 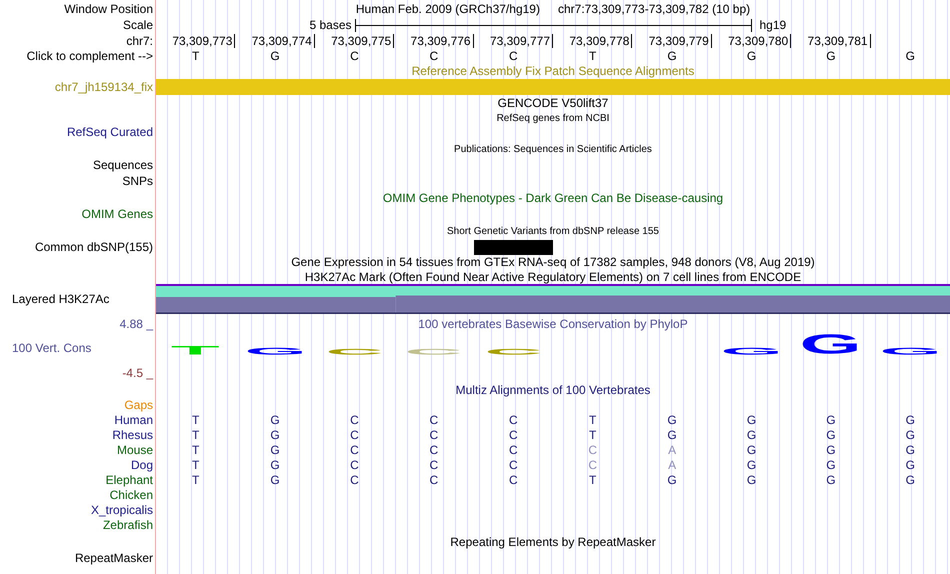 I want to click on track-label: Layered H3K27Ac, so click(x=55, y=299).